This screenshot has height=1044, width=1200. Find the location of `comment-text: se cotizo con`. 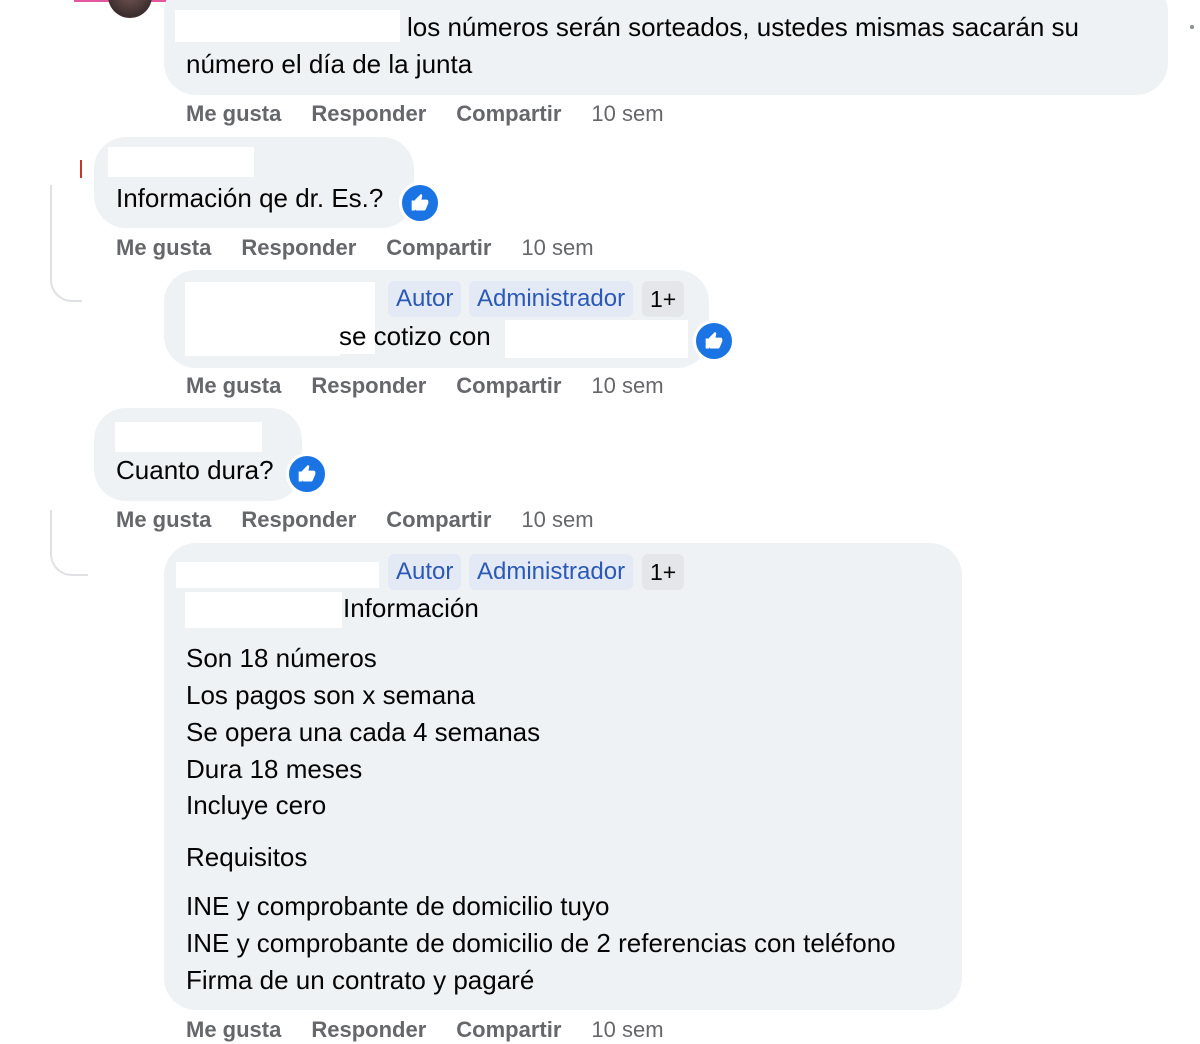

comment-text: se cotizo con is located at coordinates (415, 336).